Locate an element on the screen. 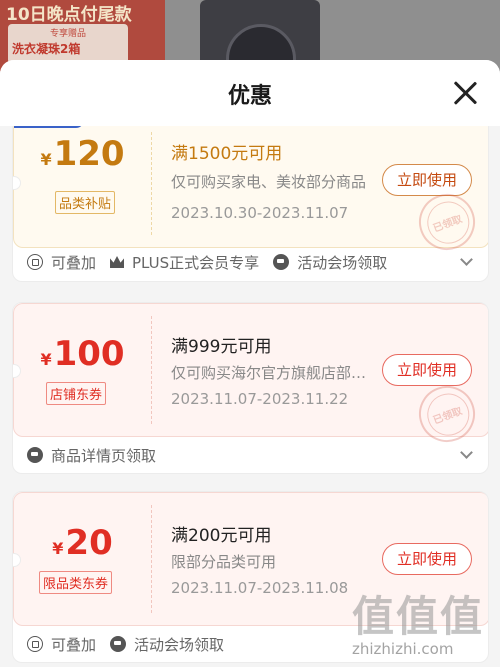 The image size is (500, 667). coupon-meta: 商品详情页领取 is located at coordinates (98, 455).